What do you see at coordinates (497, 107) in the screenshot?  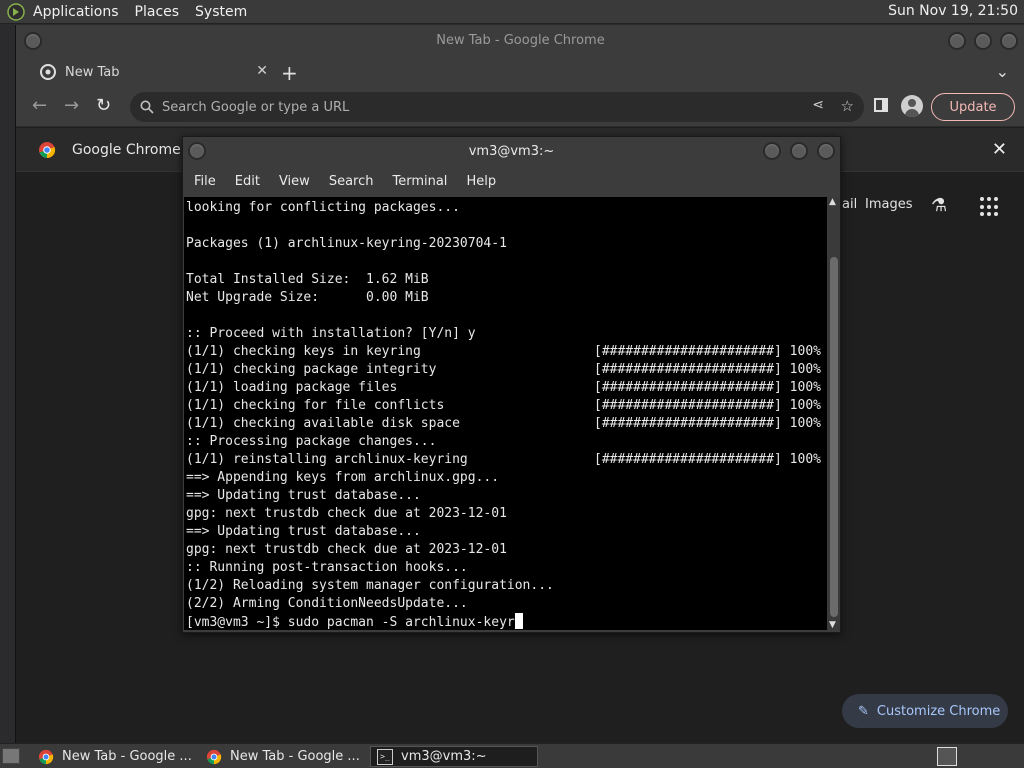 I see `omnibox: Search Google or type a URL ⋖ ☆` at bounding box center [497, 107].